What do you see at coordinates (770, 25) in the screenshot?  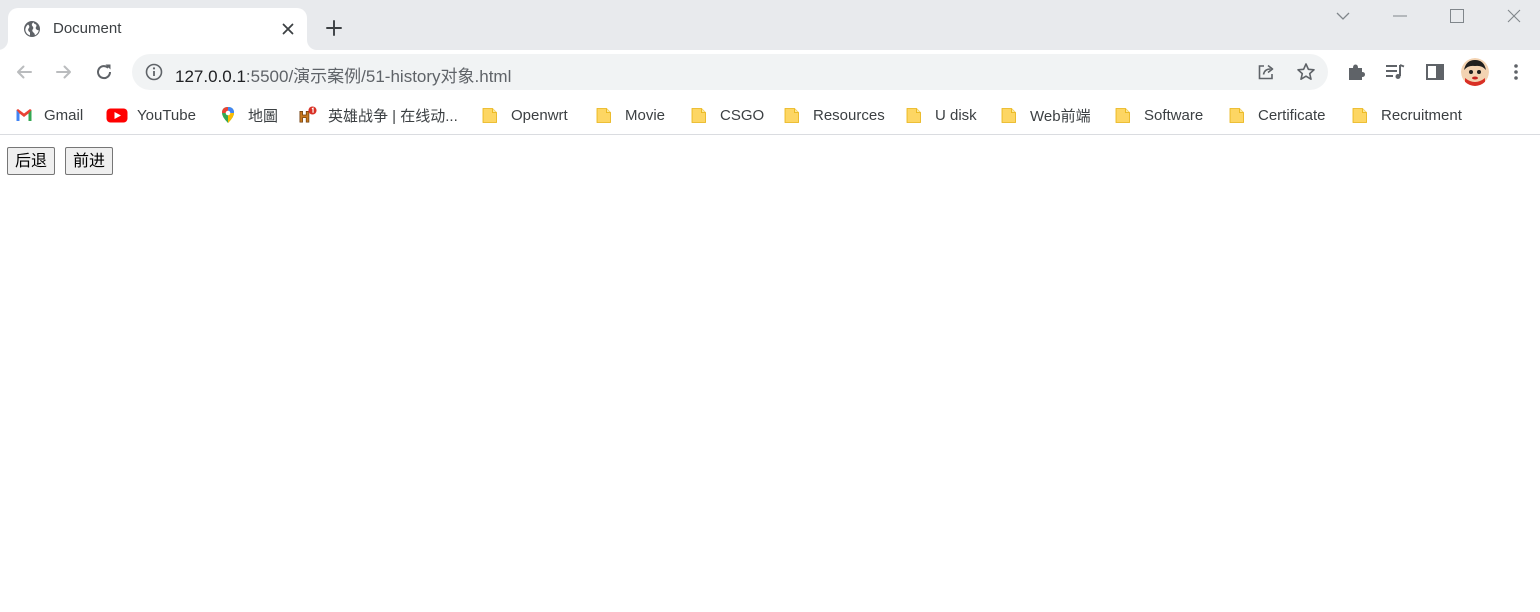 I see `tab-strip: Document` at bounding box center [770, 25].